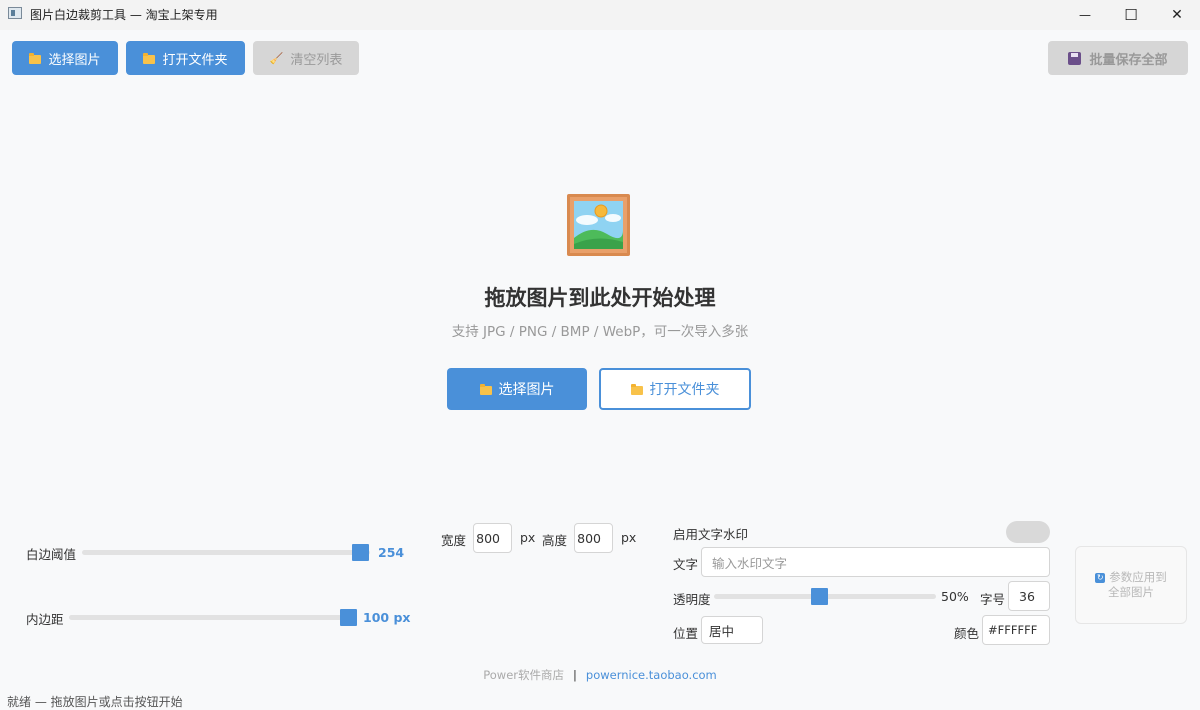 This screenshot has width=1200, height=710. I want to click on opacity-value: 50%, so click(955, 596).